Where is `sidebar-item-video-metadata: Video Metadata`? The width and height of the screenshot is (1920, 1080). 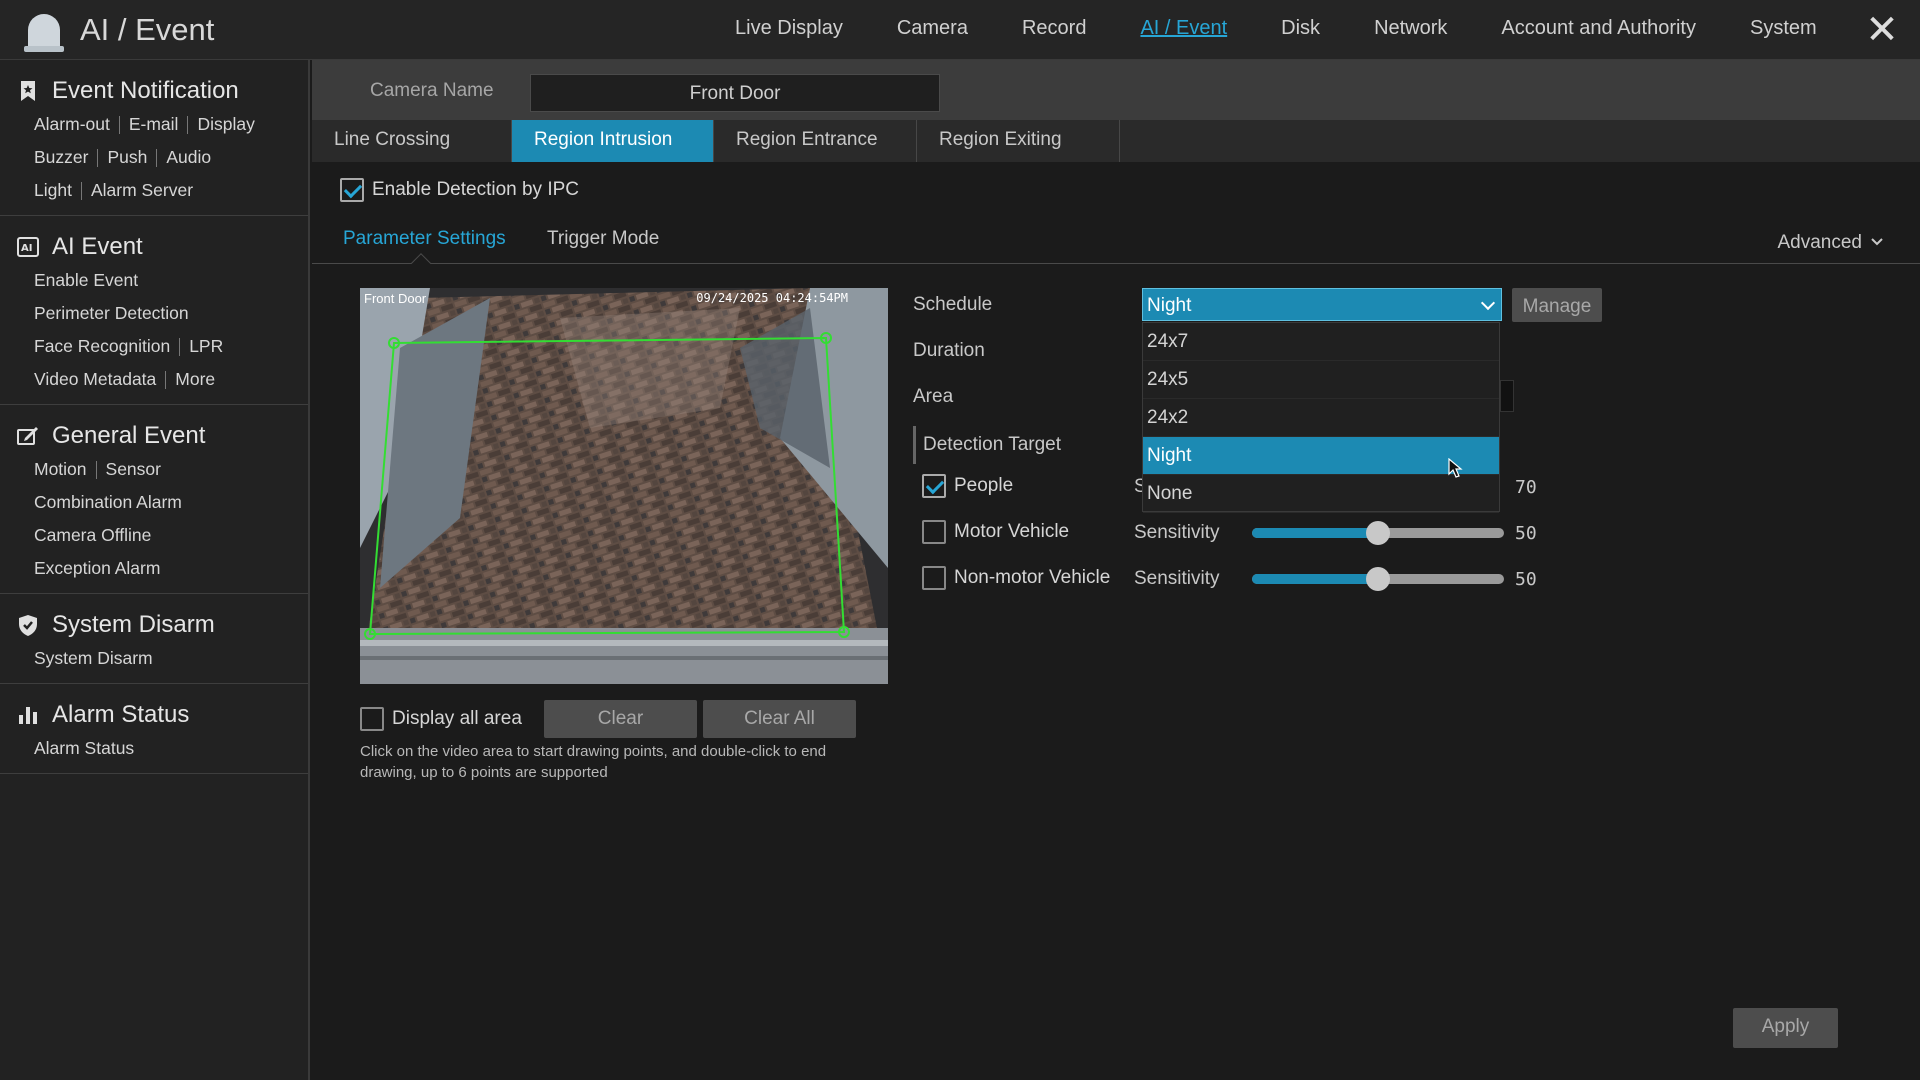 sidebar-item-video-metadata: Video Metadata is located at coordinates (95, 379).